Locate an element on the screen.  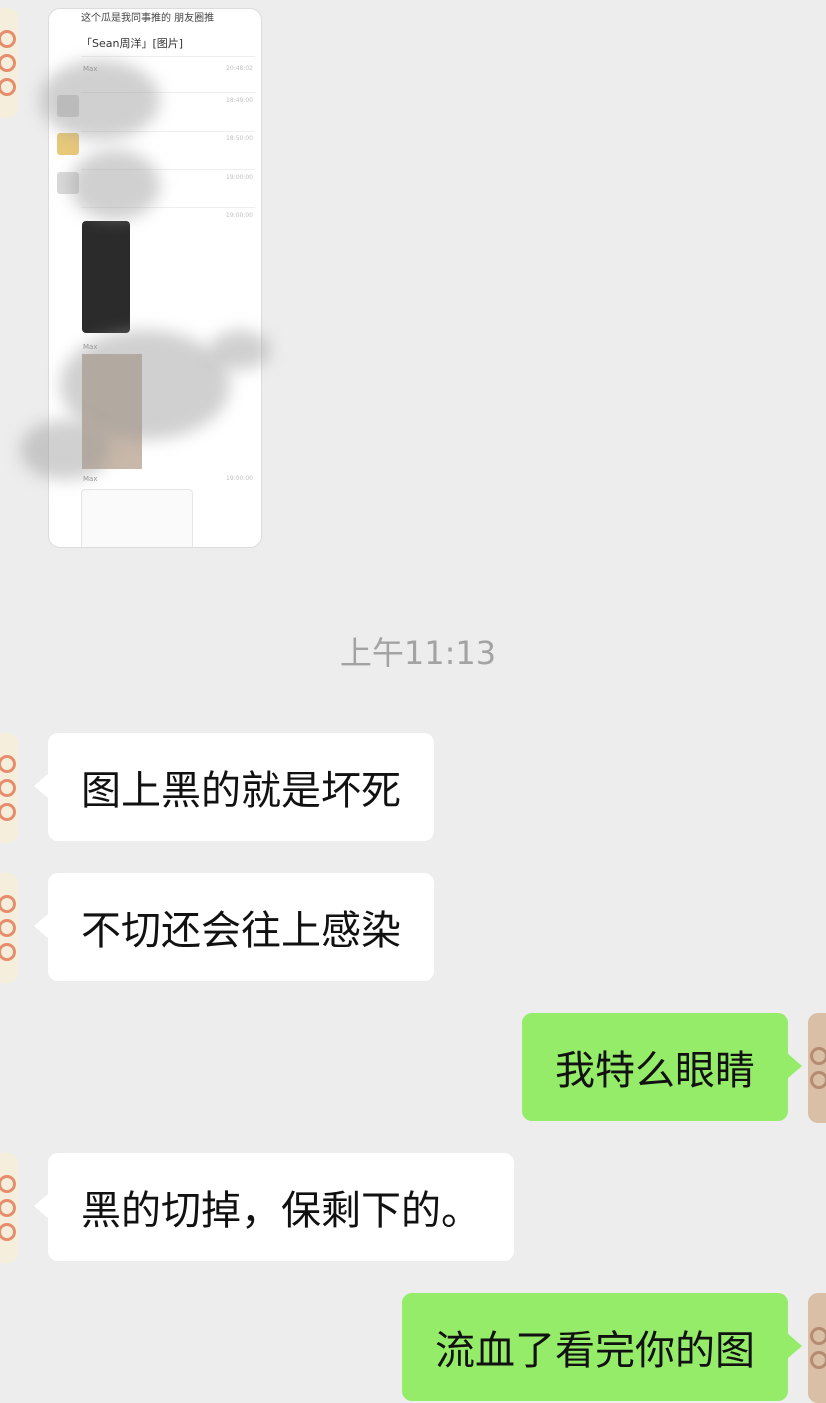
message-bubble: 不切还会往上感染 is located at coordinates (234, 927).